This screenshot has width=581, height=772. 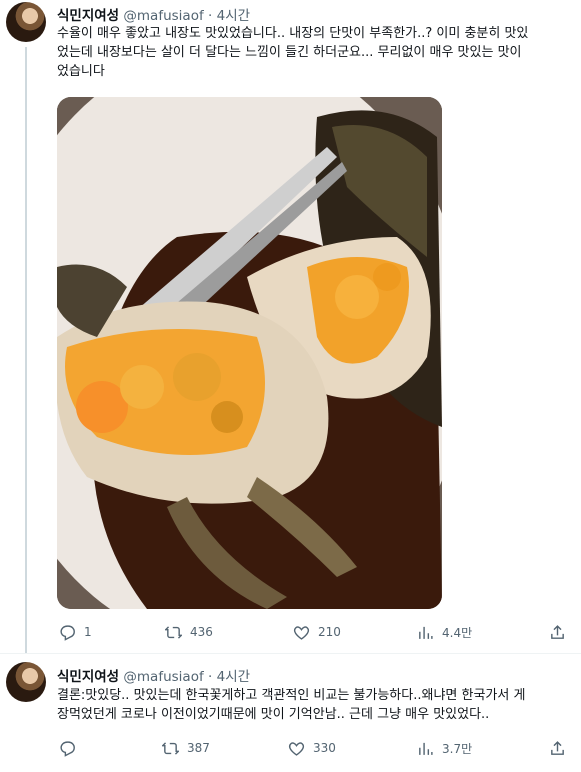 I want to click on retweet-button: 436, so click(x=189, y=632).